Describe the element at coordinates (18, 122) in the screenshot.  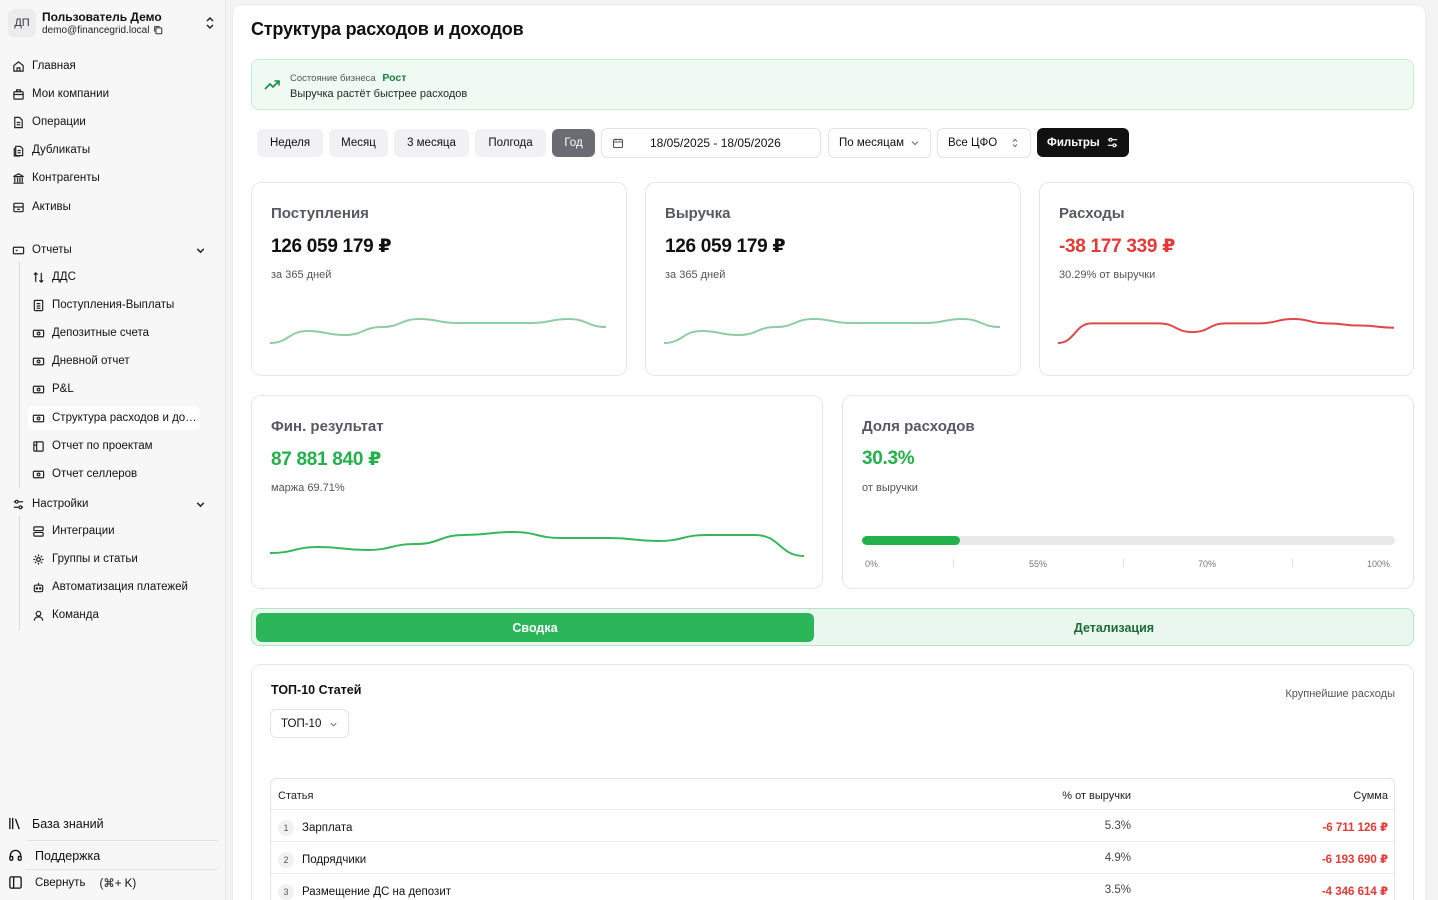
I see `document-icon` at that location.